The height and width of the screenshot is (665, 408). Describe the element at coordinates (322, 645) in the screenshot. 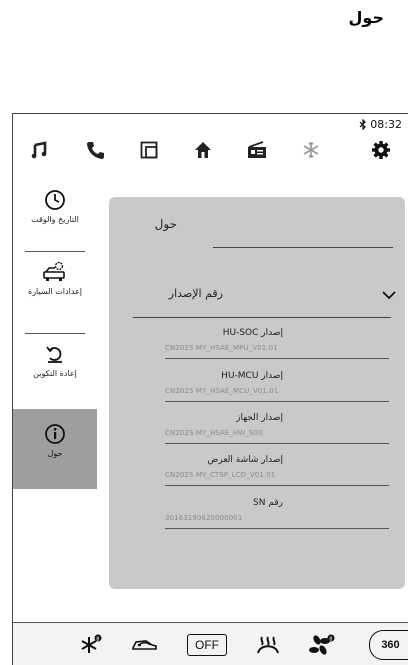

I see `fan-speed-icon: 8` at that location.